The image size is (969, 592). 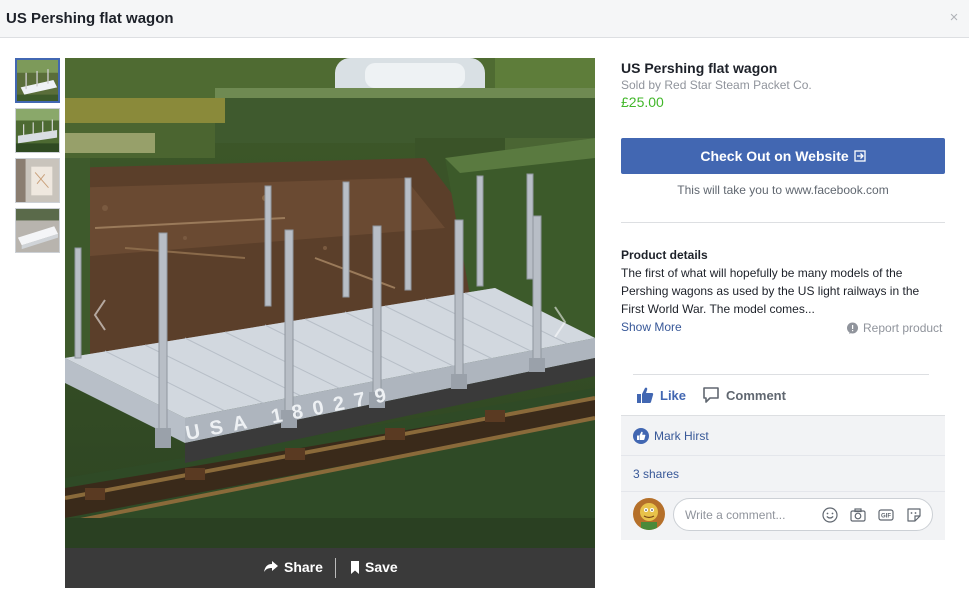 I want to click on share-button: Share, so click(x=293, y=567).